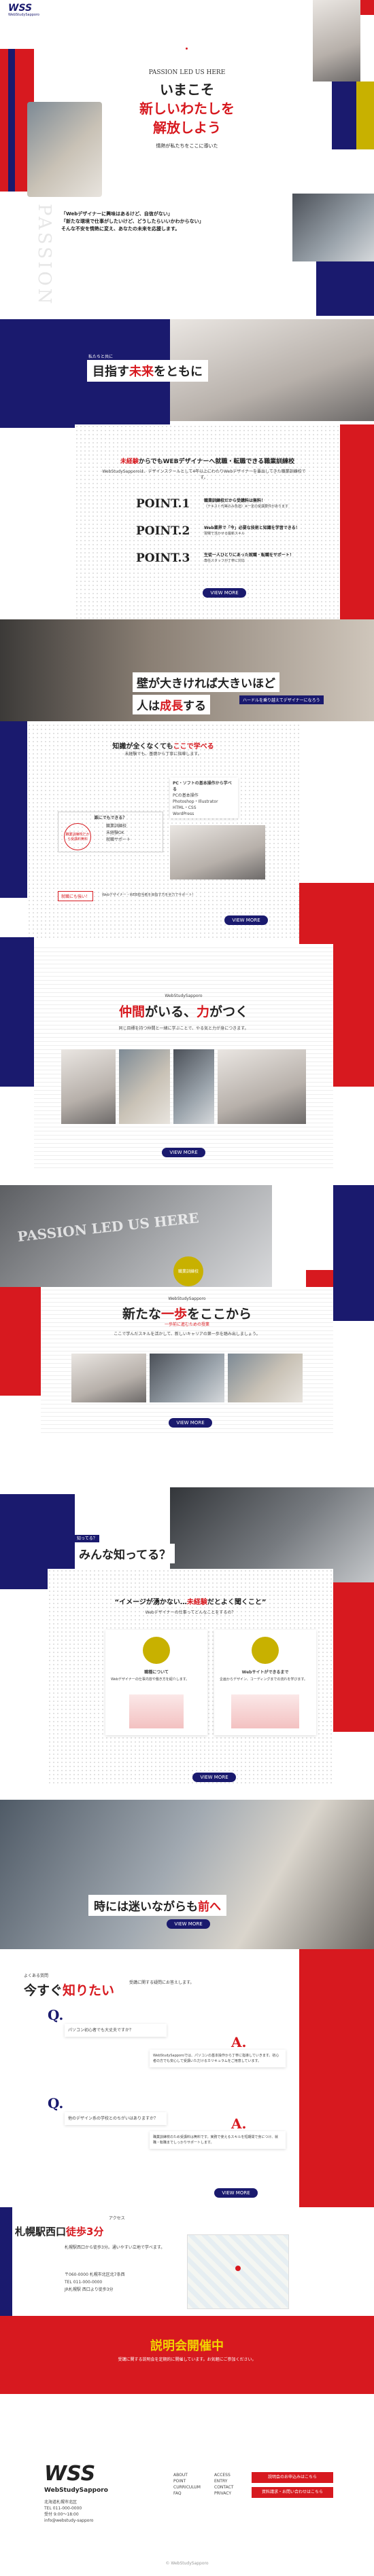 The height and width of the screenshot is (2576, 374). What do you see at coordinates (367, 7) in the screenshot?
I see `hamburger-icon` at bounding box center [367, 7].